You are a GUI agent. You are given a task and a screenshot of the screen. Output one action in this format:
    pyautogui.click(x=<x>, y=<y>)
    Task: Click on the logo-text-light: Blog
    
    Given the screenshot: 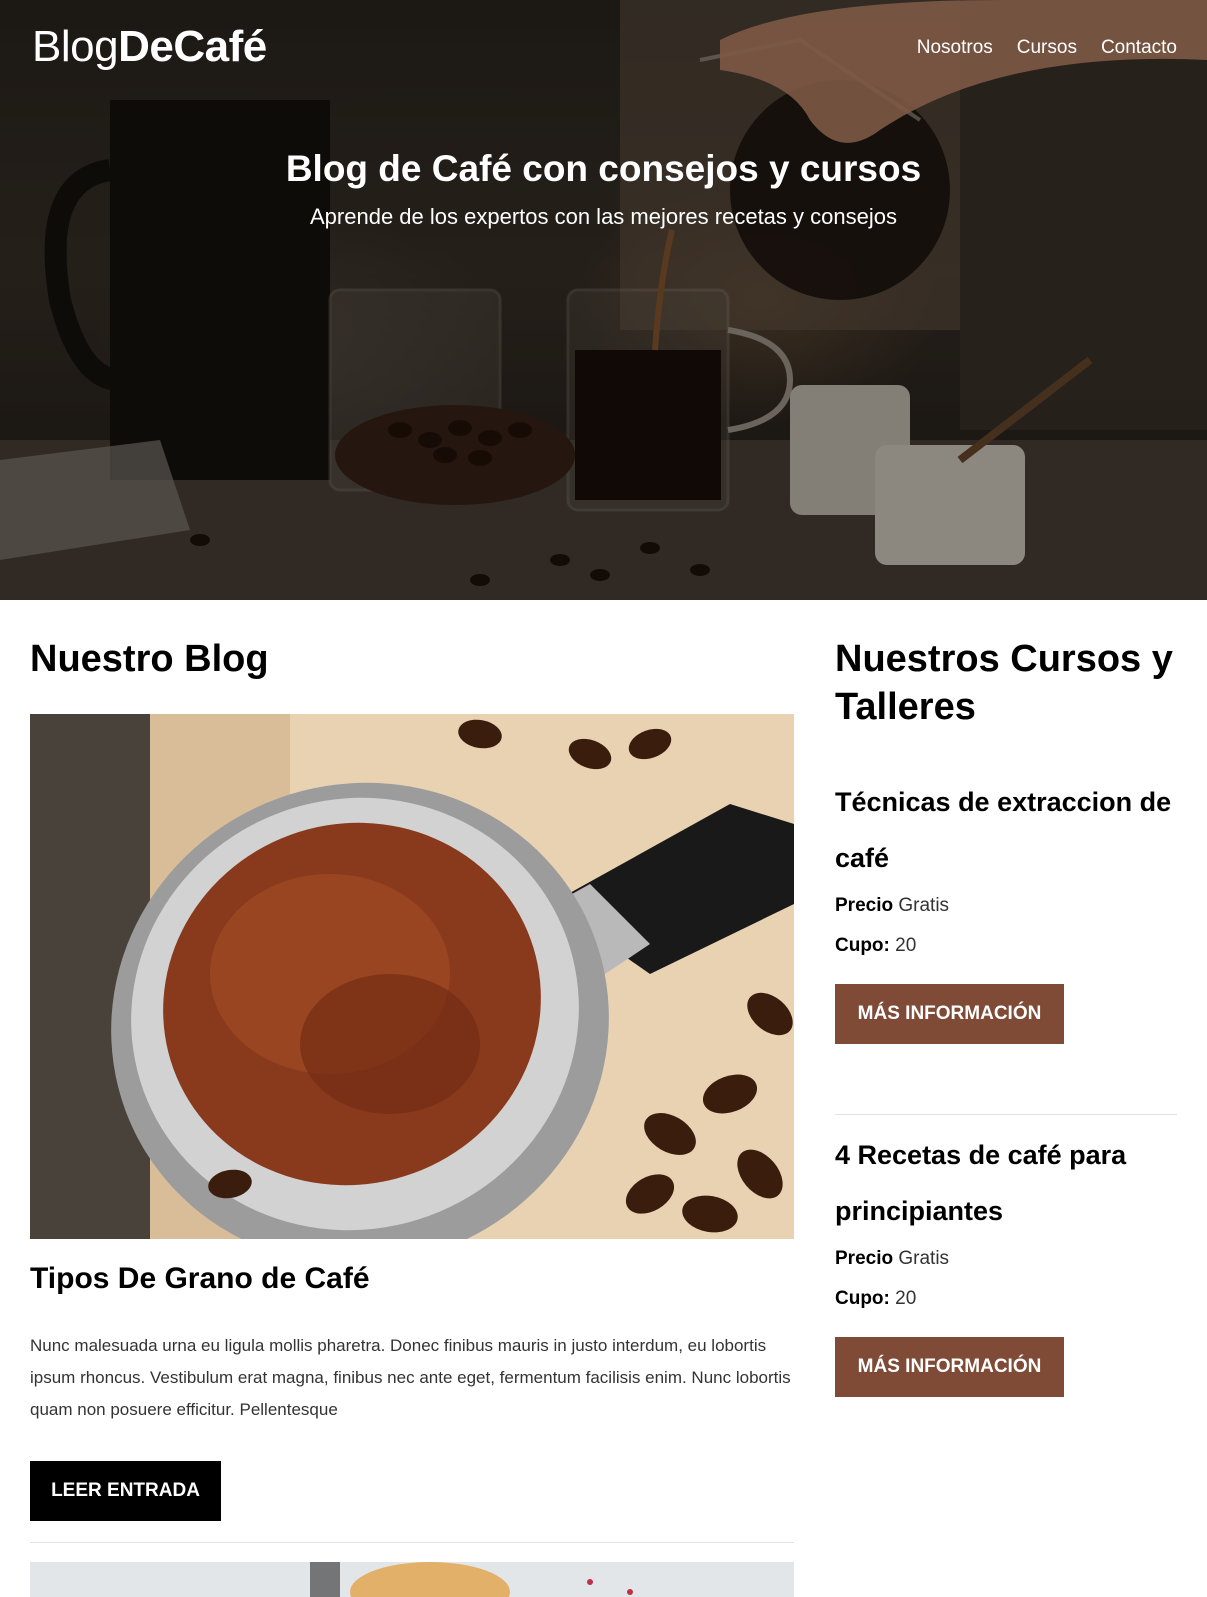 What is the action you would take?
    pyautogui.click(x=75, y=46)
    